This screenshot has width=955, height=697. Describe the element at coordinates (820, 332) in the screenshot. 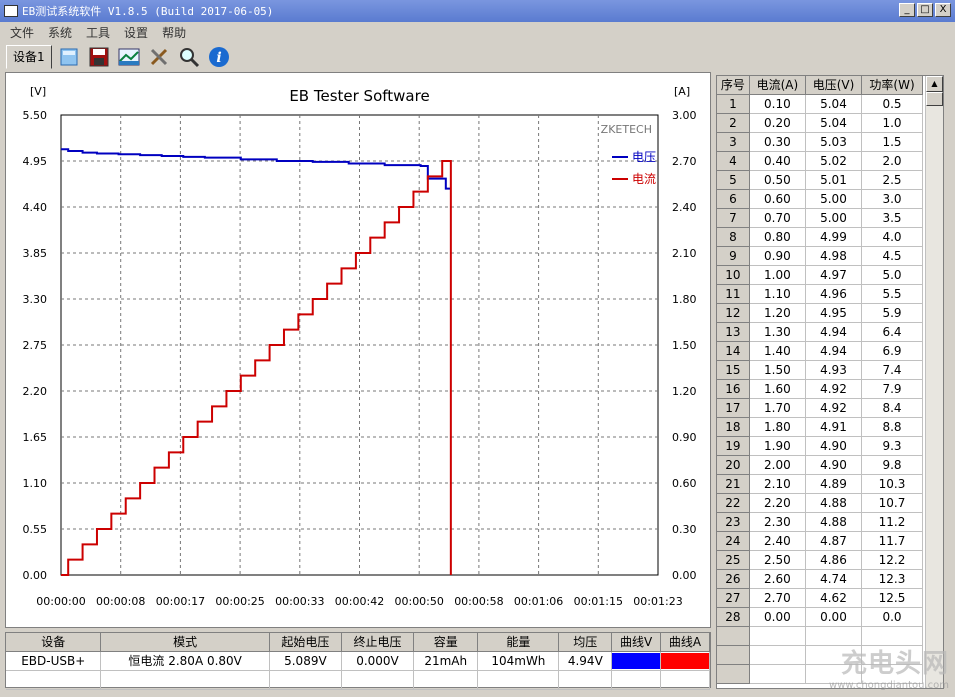

I see `table-row: 13 1.30 4.94 6.4` at that location.